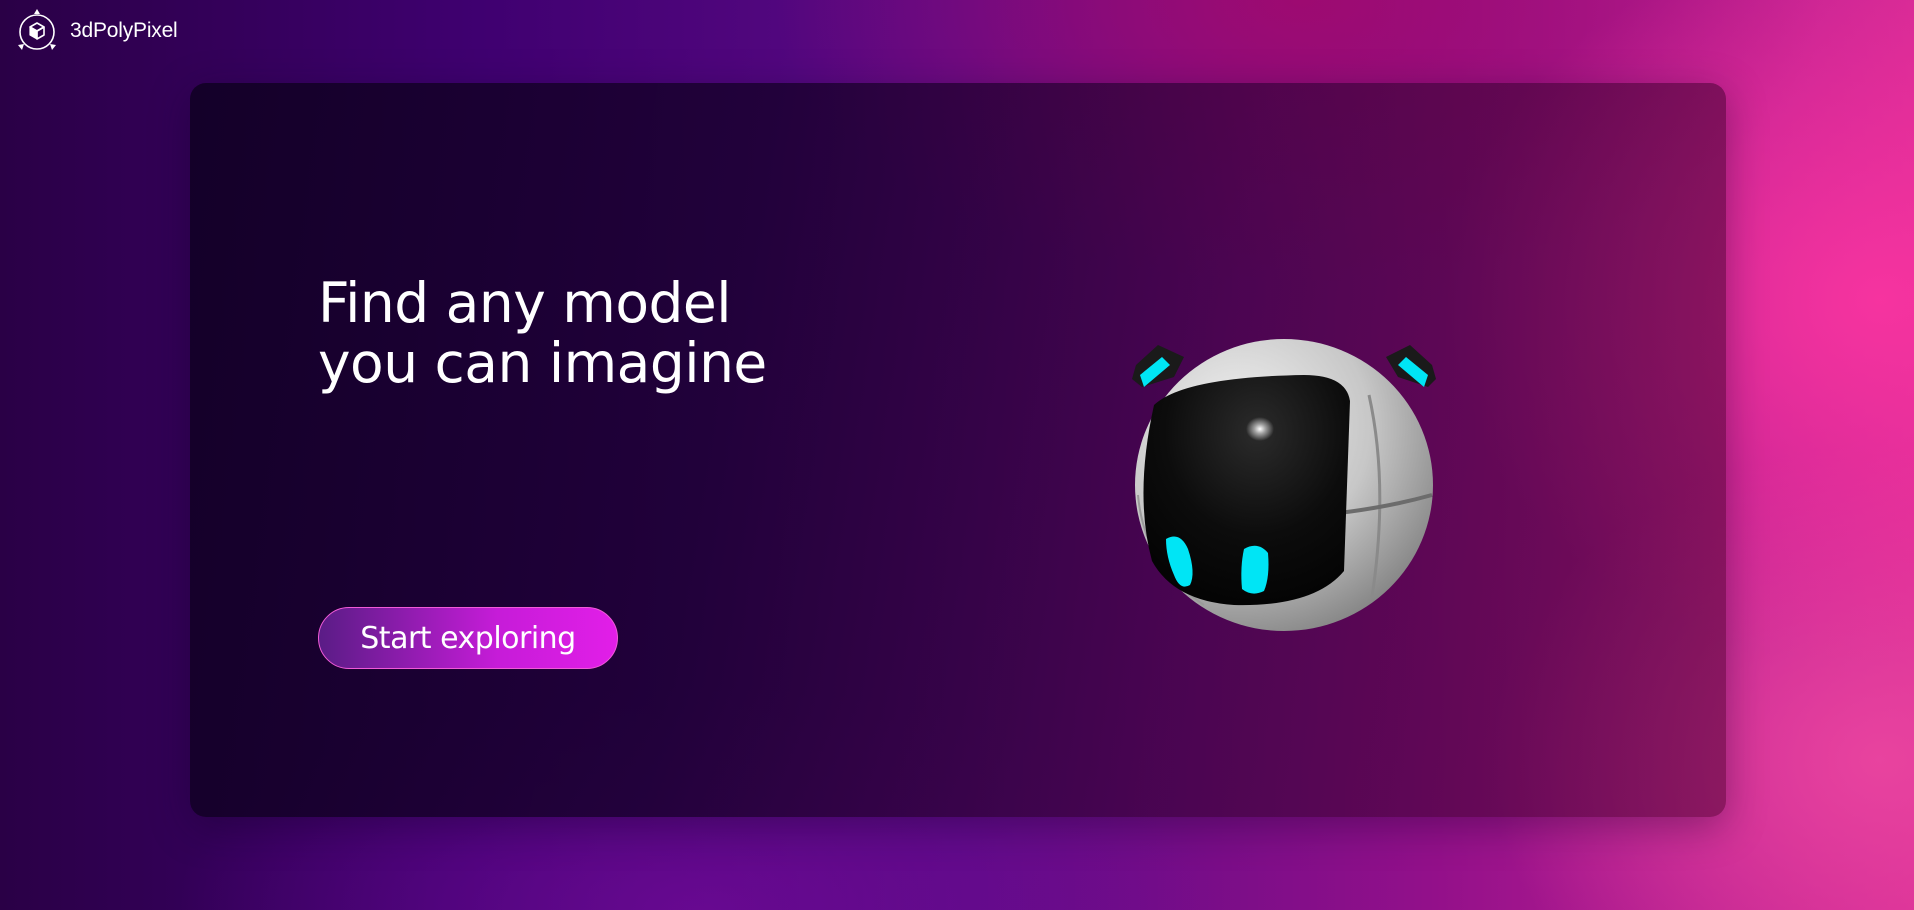 This screenshot has height=910, width=1914. What do you see at coordinates (124, 30) in the screenshot?
I see `brand-name: 3dPolyPixel` at bounding box center [124, 30].